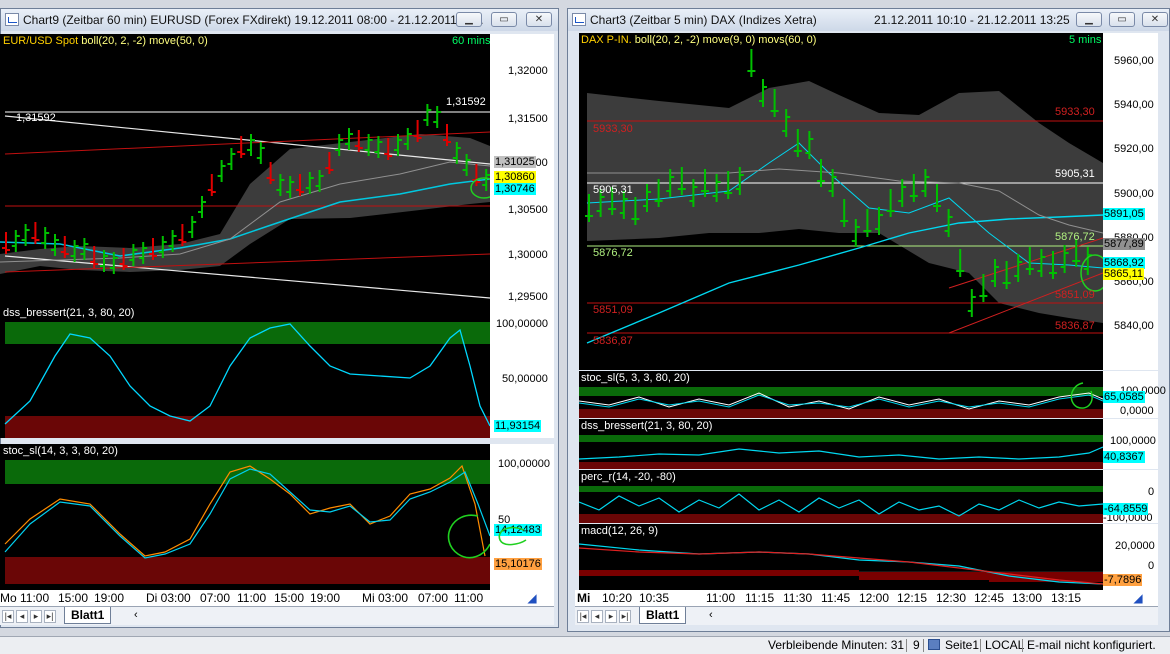  What do you see at coordinates (619, 531) in the screenshot?
I see `macd-header: macd(12, 26, 9)` at bounding box center [619, 531].